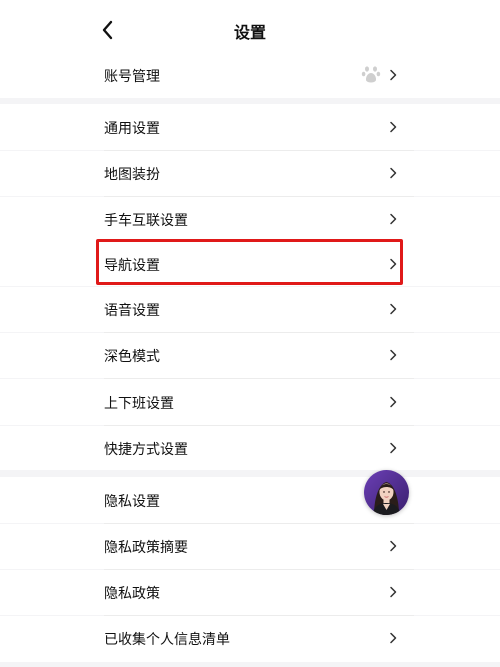  Describe the element at coordinates (132, 594) in the screenshot. I see `row-label: 隐私政策` at that location.